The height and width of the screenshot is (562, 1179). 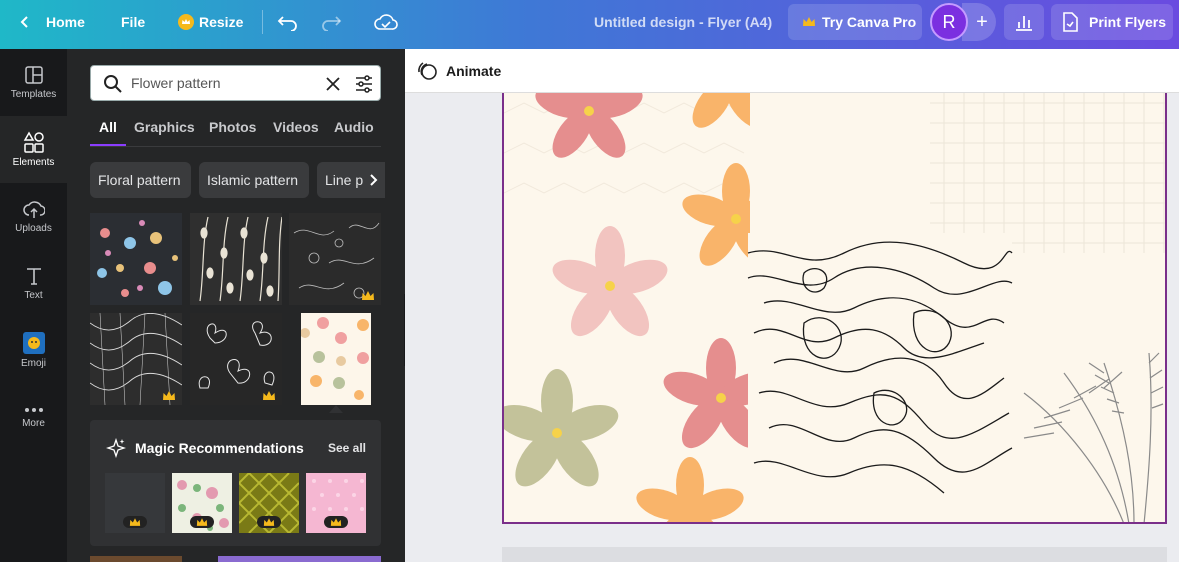 I want to click on undo-button, so click(x=288, y=22).